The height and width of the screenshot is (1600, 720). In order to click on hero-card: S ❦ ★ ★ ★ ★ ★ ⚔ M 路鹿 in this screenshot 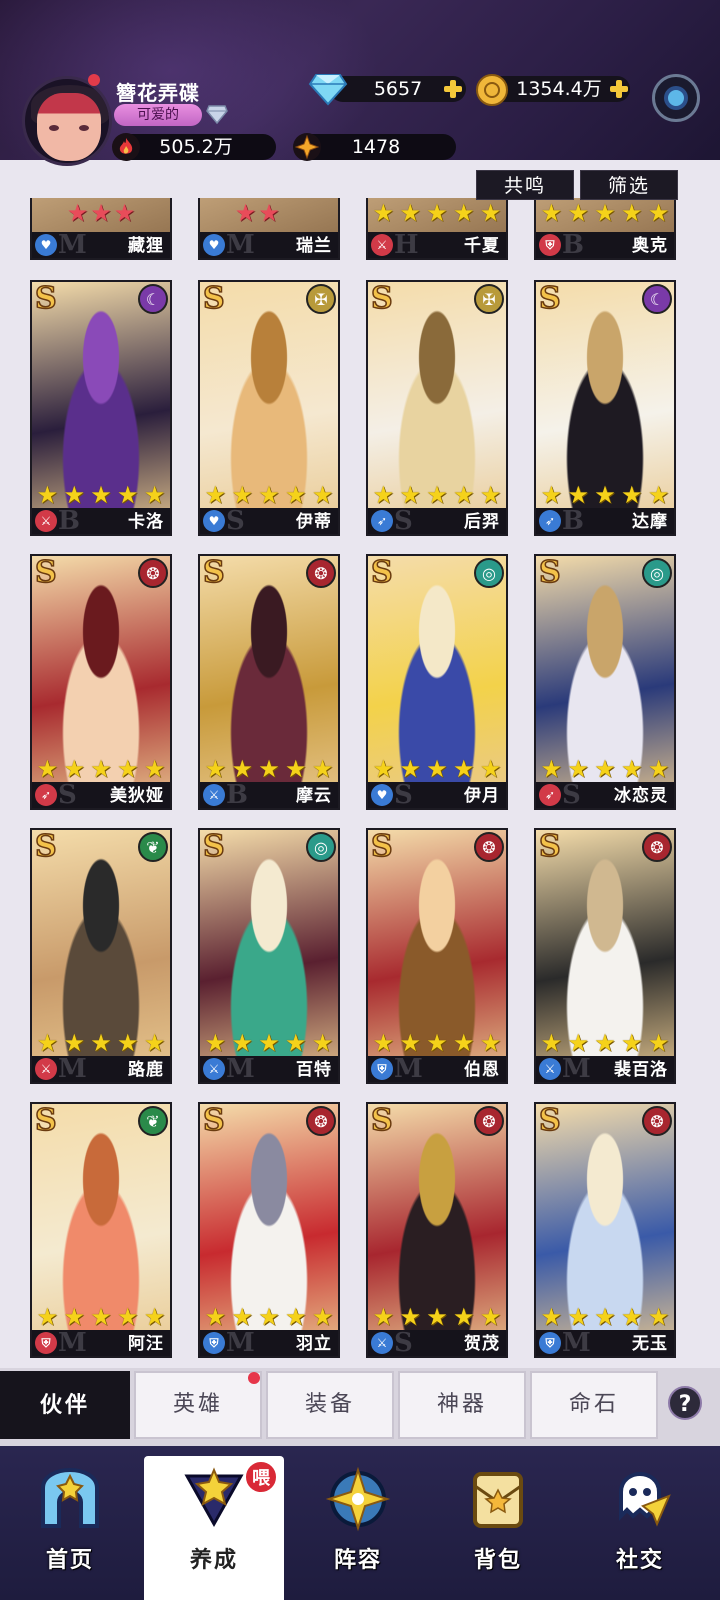, I will do `click(101, 956)`.